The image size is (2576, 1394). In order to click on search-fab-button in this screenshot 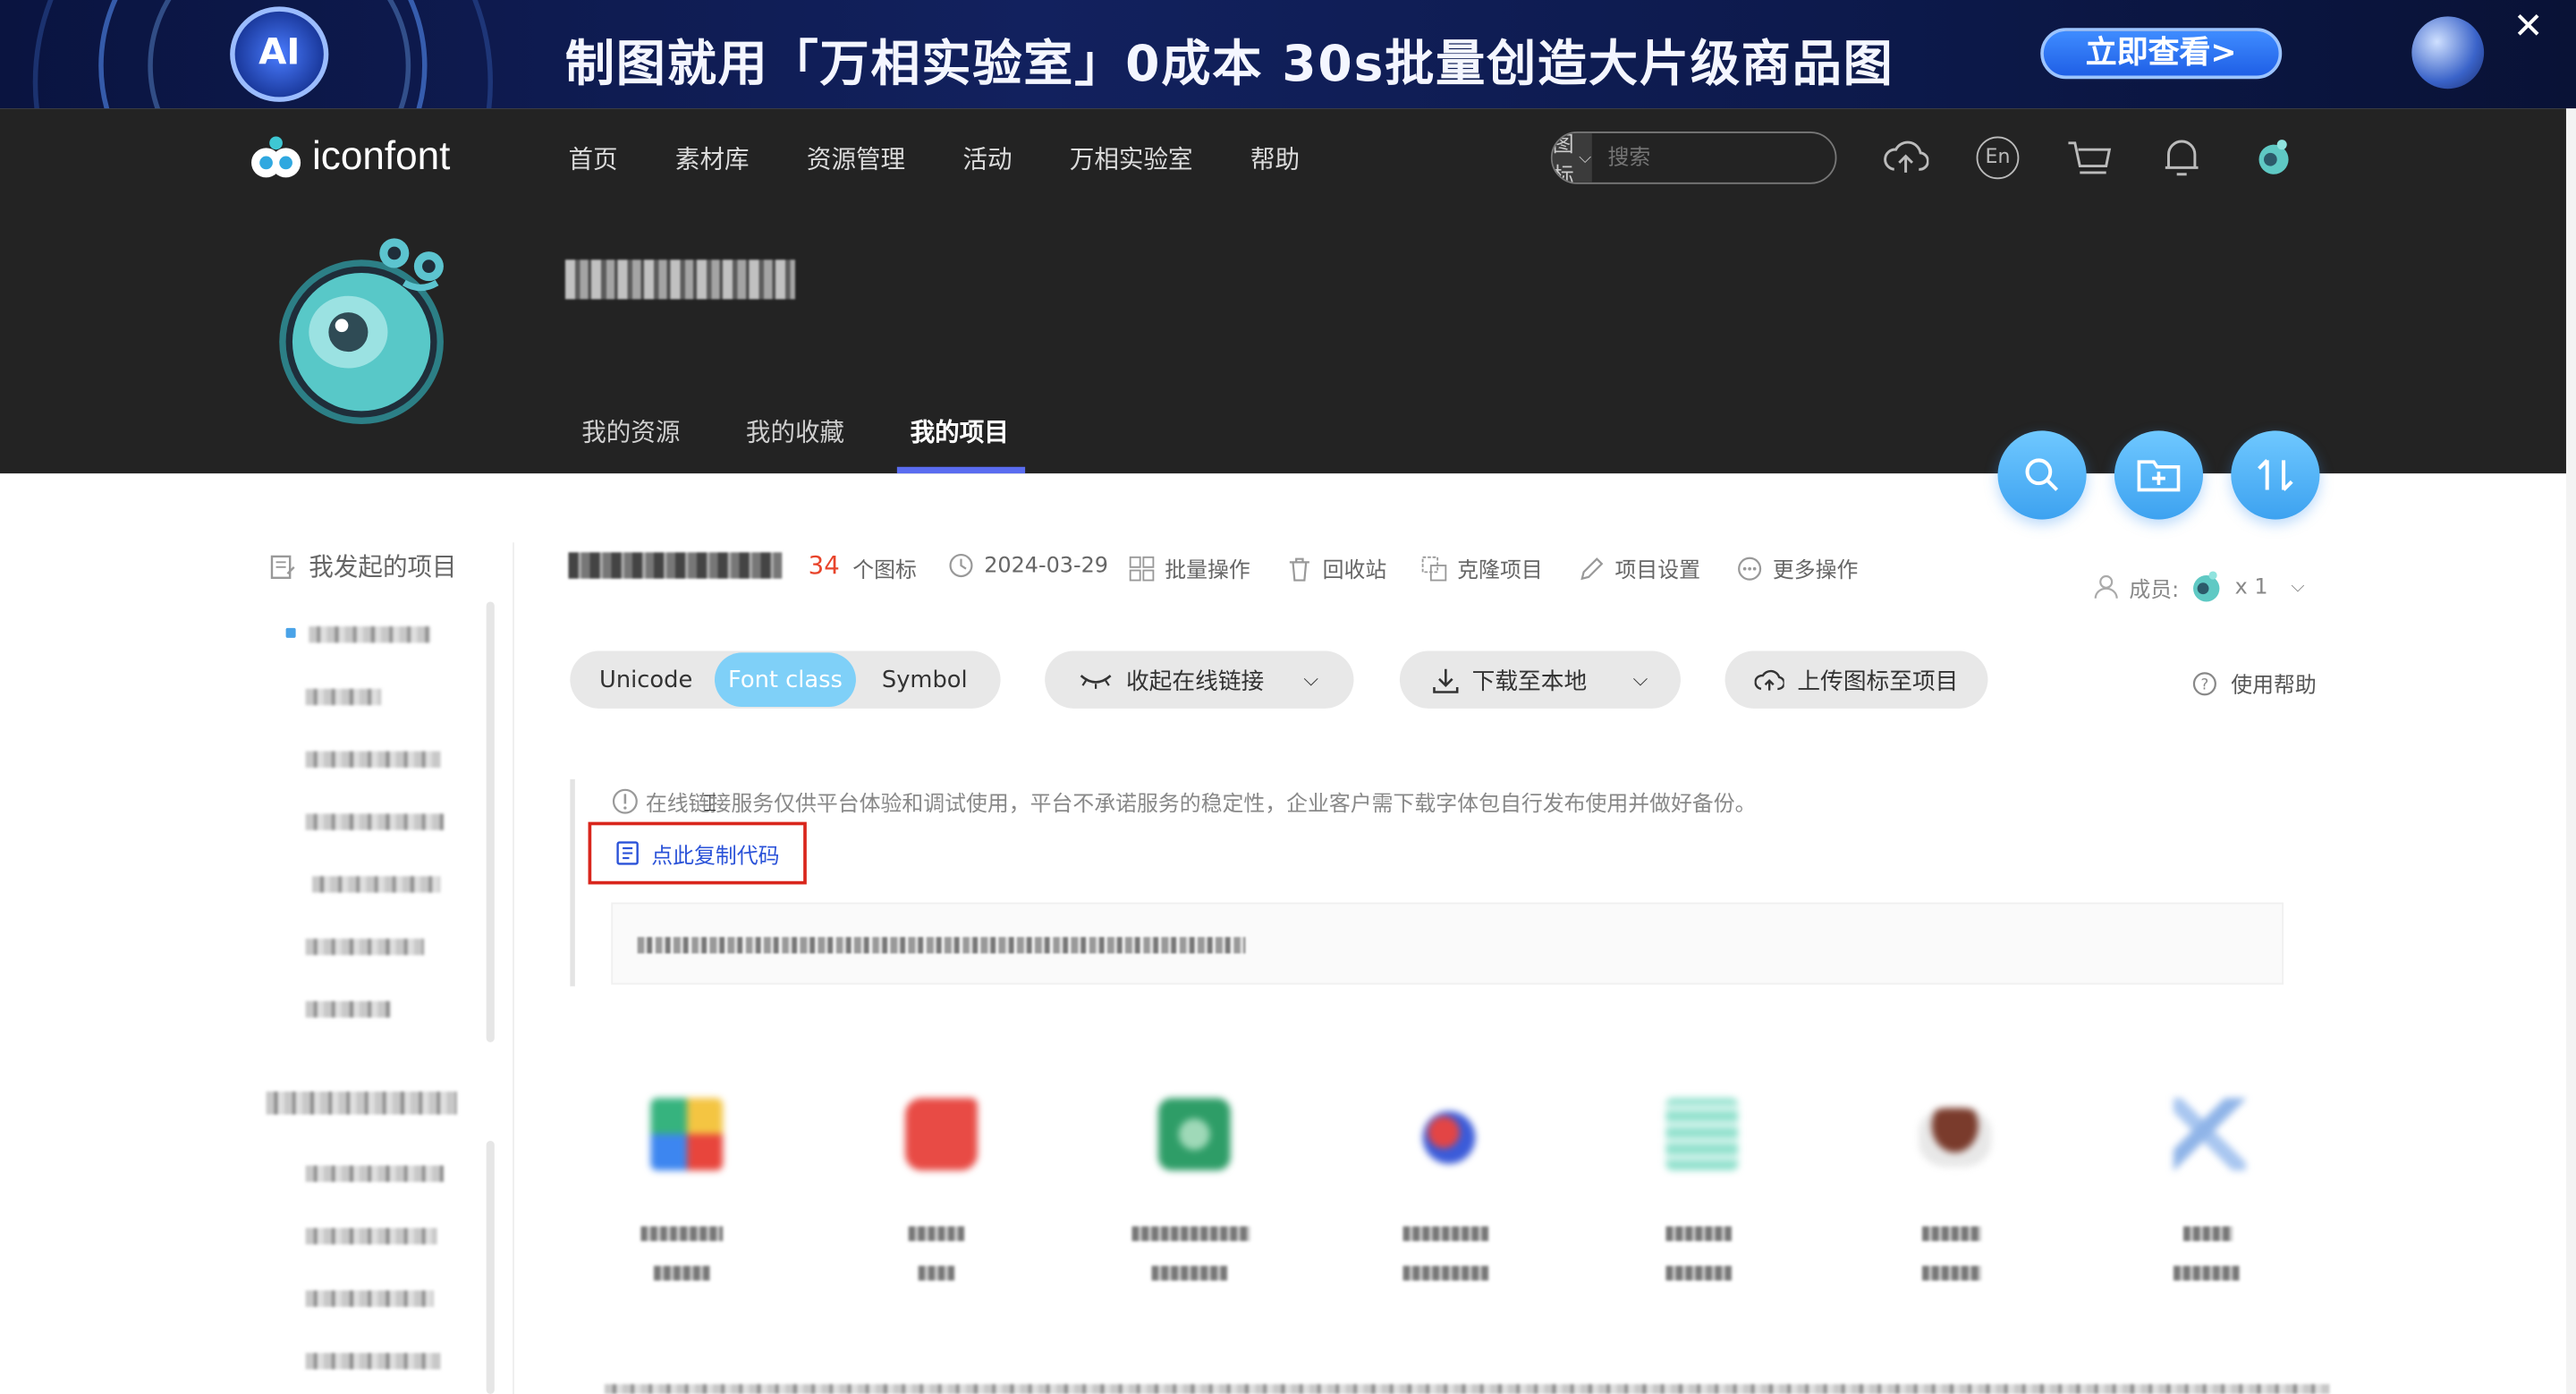, I will do `click(2042, 475)`.